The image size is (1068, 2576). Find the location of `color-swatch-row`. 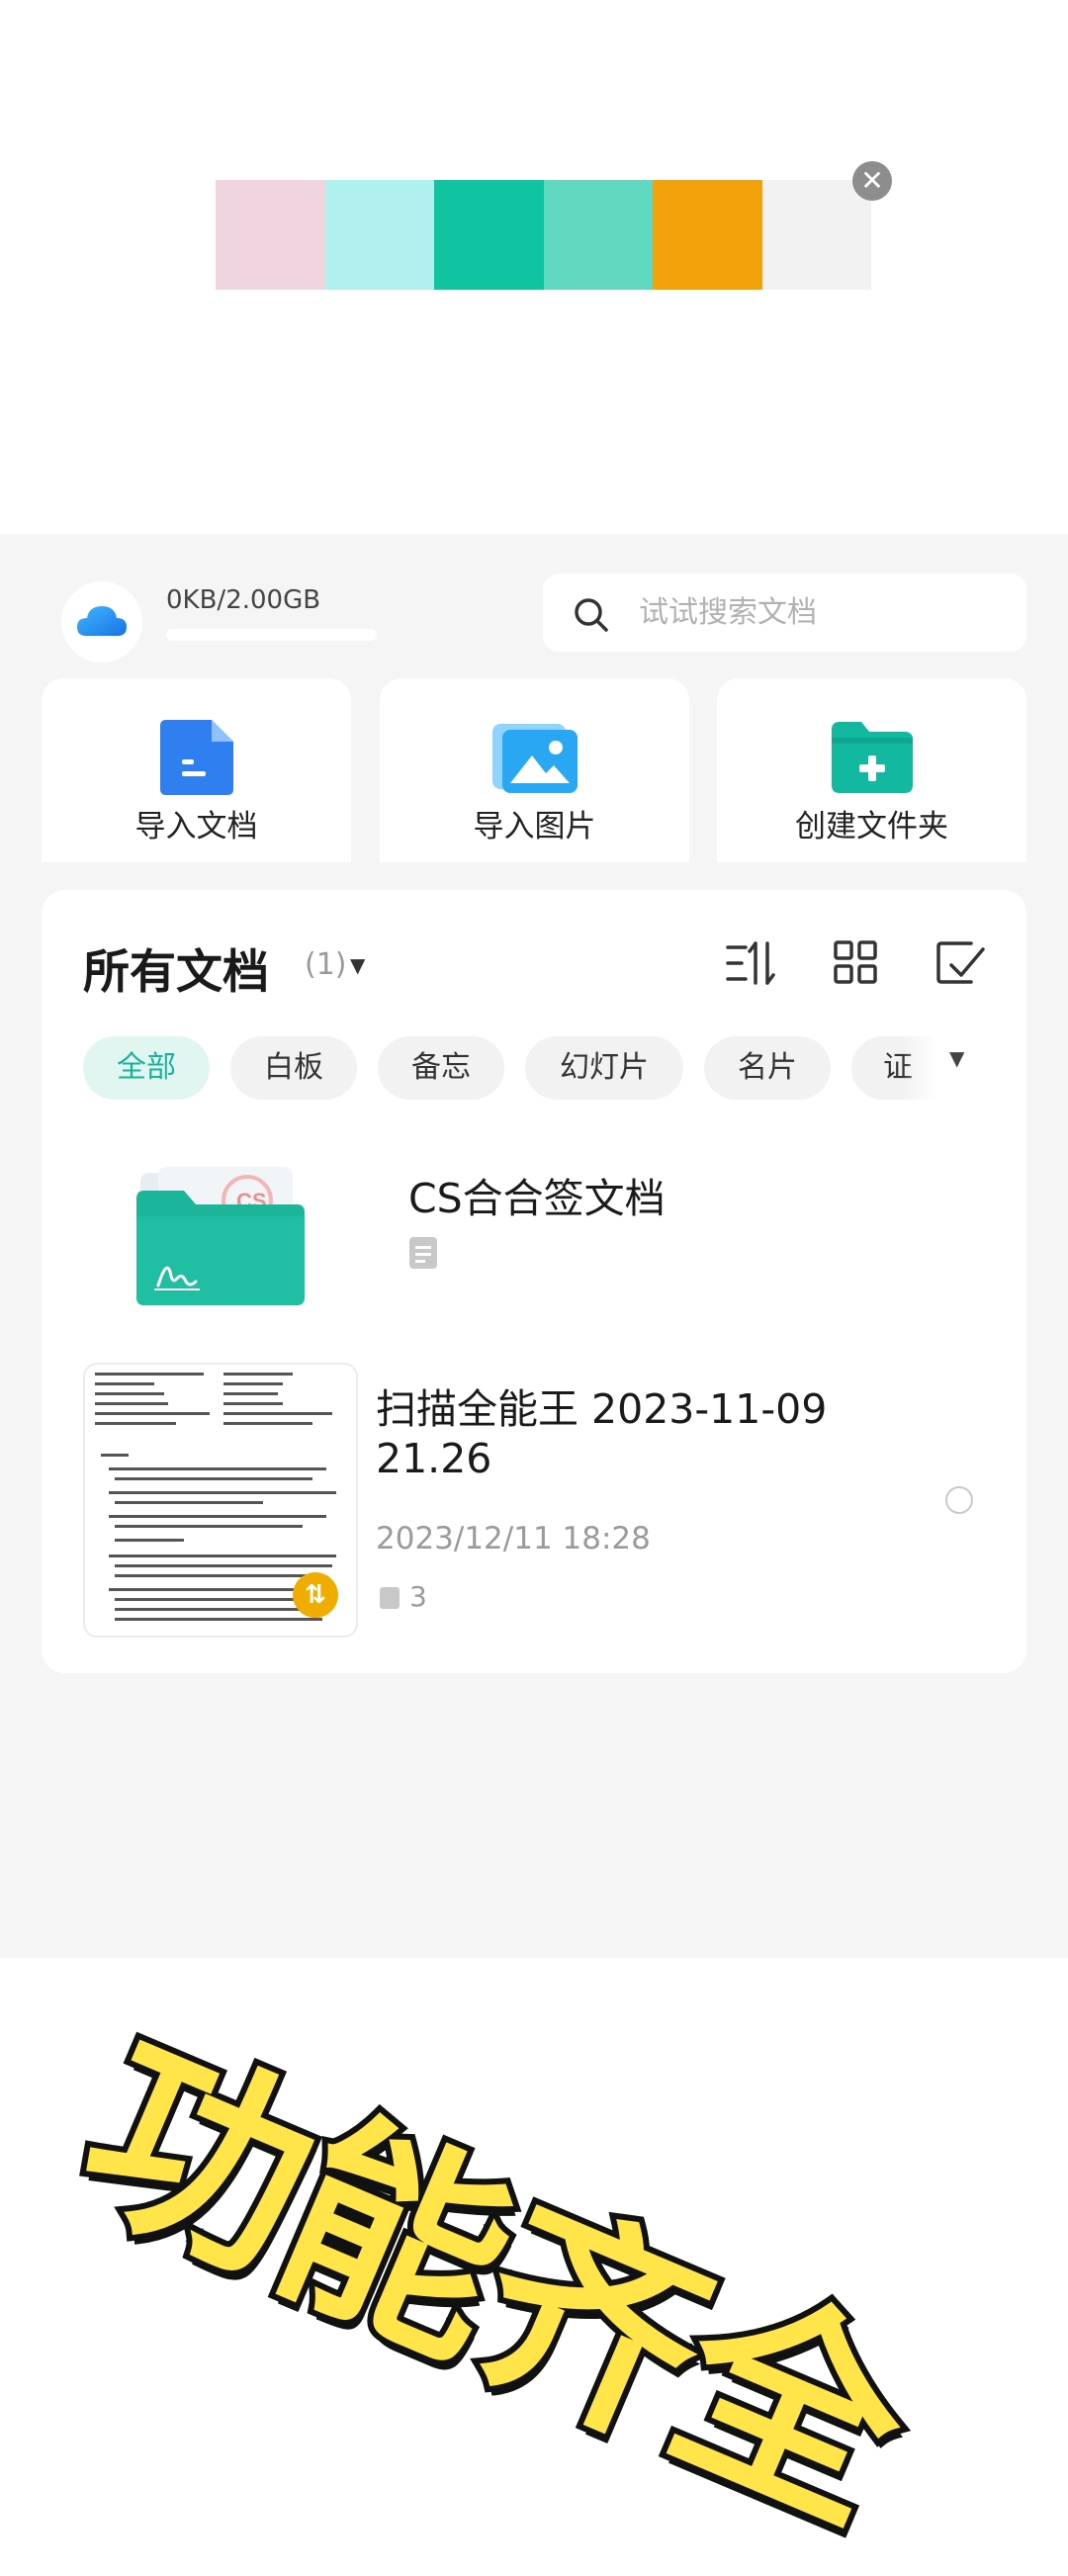

color-swatch-row is located at coordinates (543, 235).